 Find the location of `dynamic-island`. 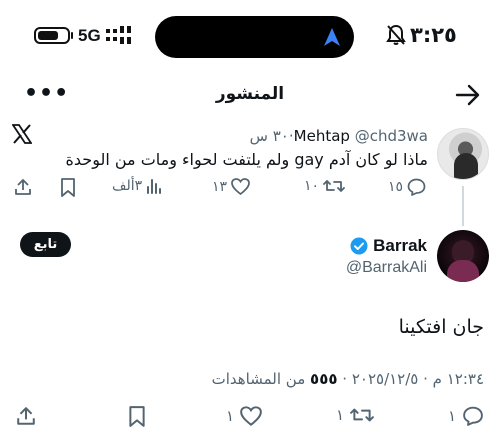

dynamic-island is located at coordinates (254, 37).